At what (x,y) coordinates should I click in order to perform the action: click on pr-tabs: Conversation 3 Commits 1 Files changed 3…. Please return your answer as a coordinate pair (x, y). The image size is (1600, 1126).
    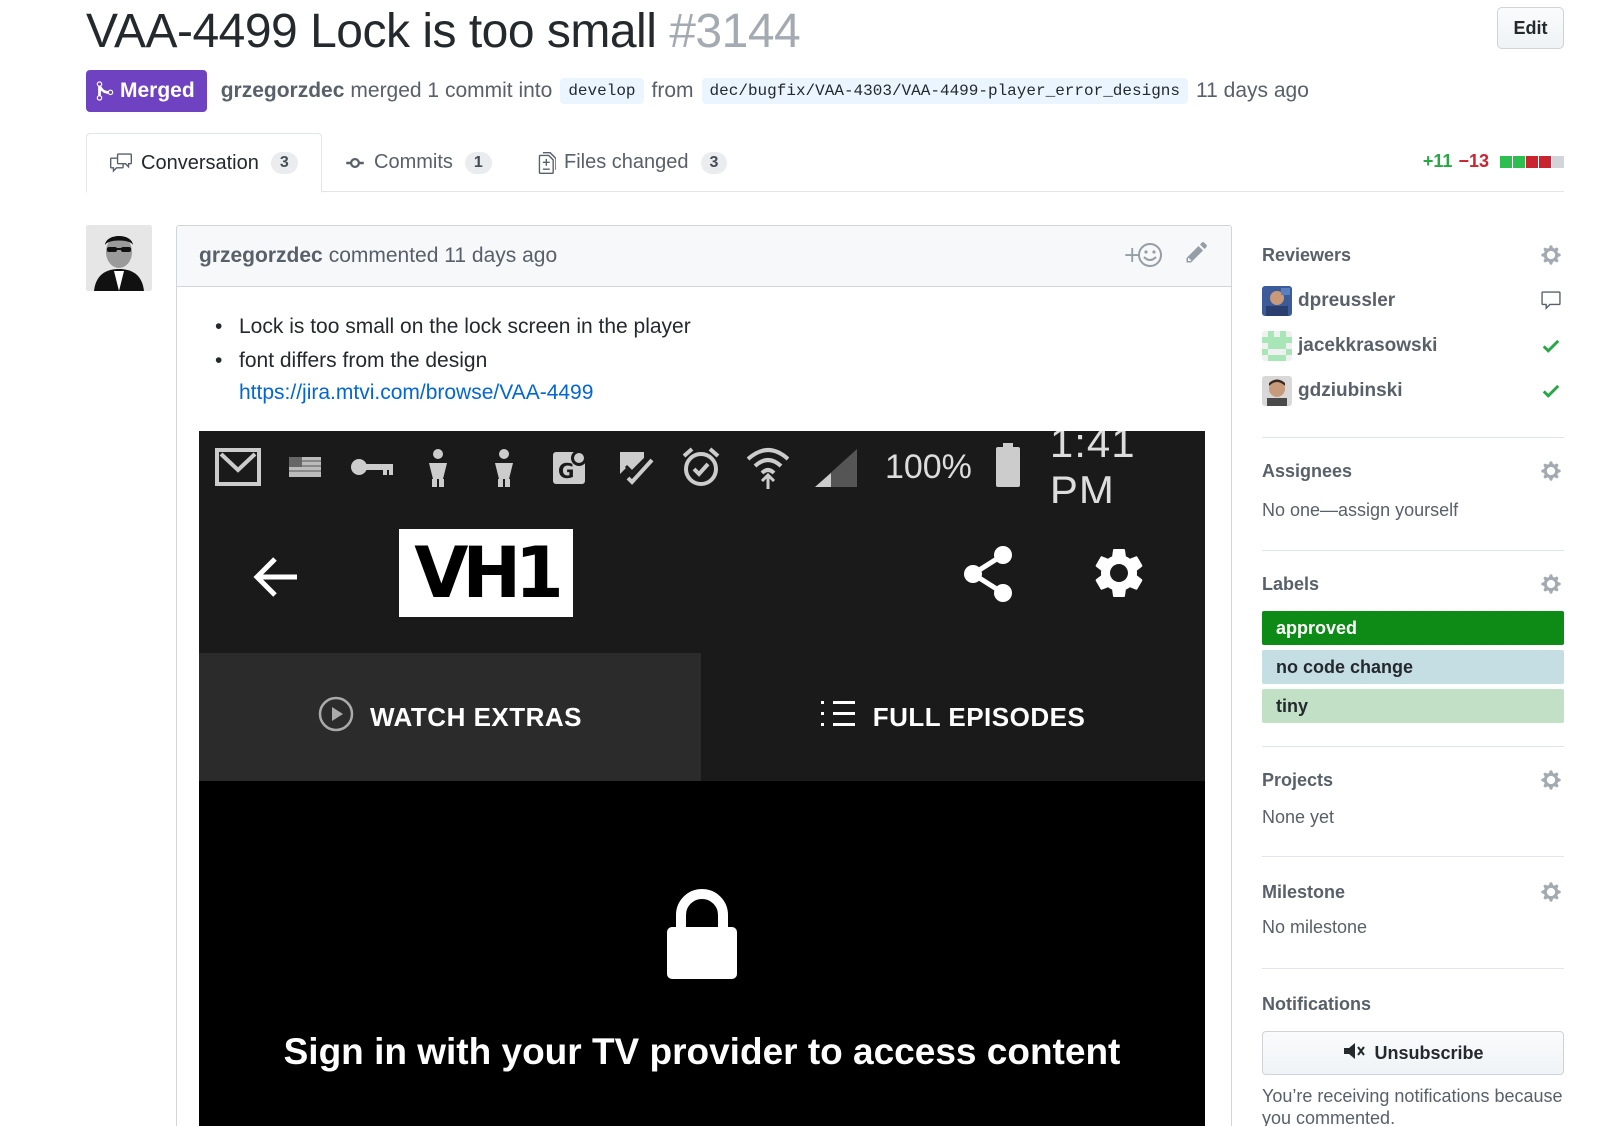
    Looking at the image, I should click on (825, 163).